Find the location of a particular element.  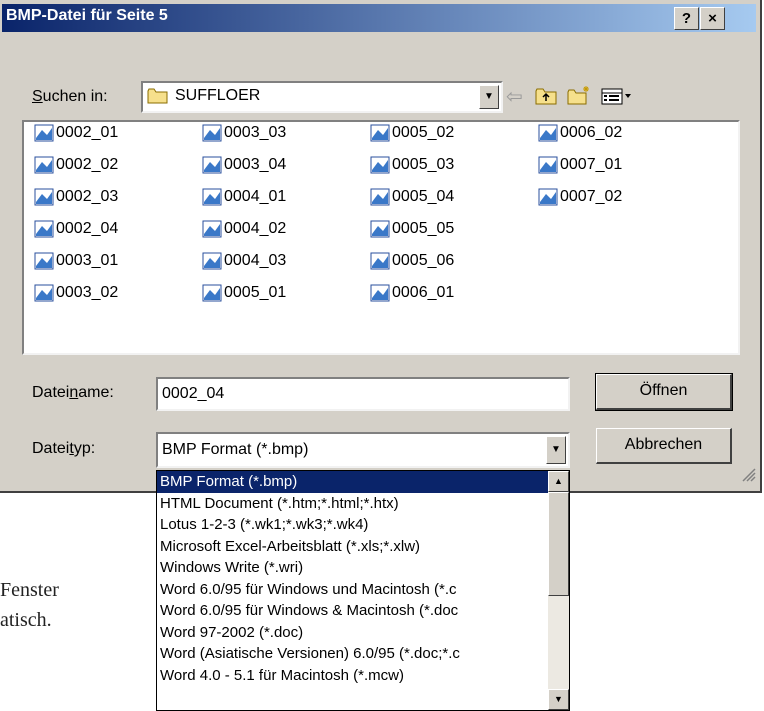

lookin-combobox: SUFFLOER ▼ is located at coordinates (322, 97).